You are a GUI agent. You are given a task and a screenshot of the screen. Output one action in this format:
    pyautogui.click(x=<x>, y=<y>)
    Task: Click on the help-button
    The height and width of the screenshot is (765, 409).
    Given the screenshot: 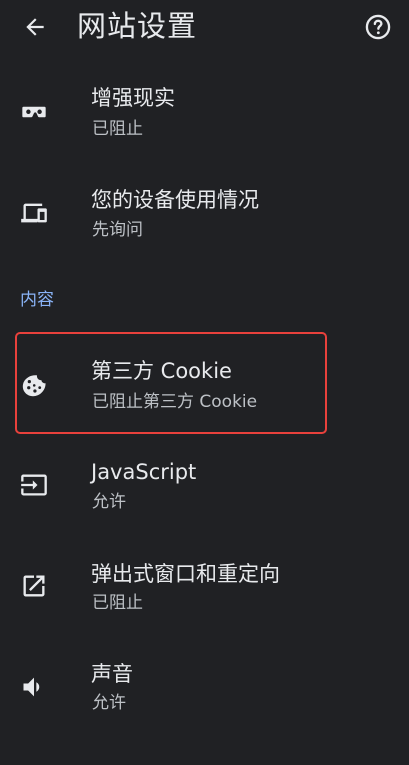 What is the action you would take?
    pyautogui.click(x=378, y=27)
    